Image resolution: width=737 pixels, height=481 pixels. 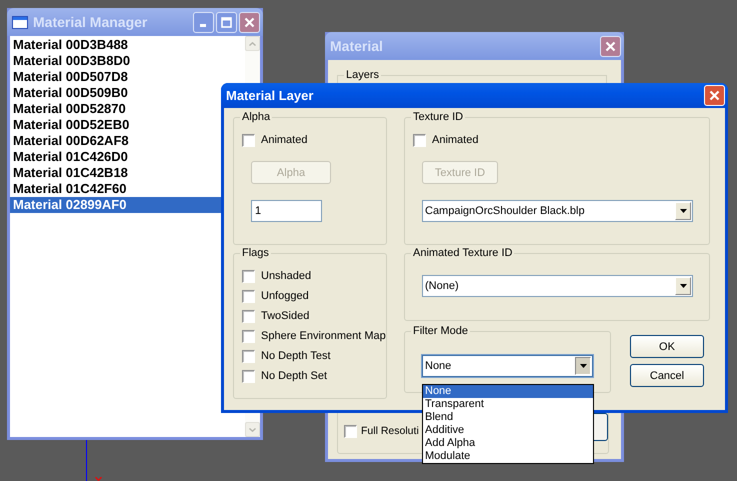 I want to click on dropdown-option: Additive, so click(x=508, y=430).